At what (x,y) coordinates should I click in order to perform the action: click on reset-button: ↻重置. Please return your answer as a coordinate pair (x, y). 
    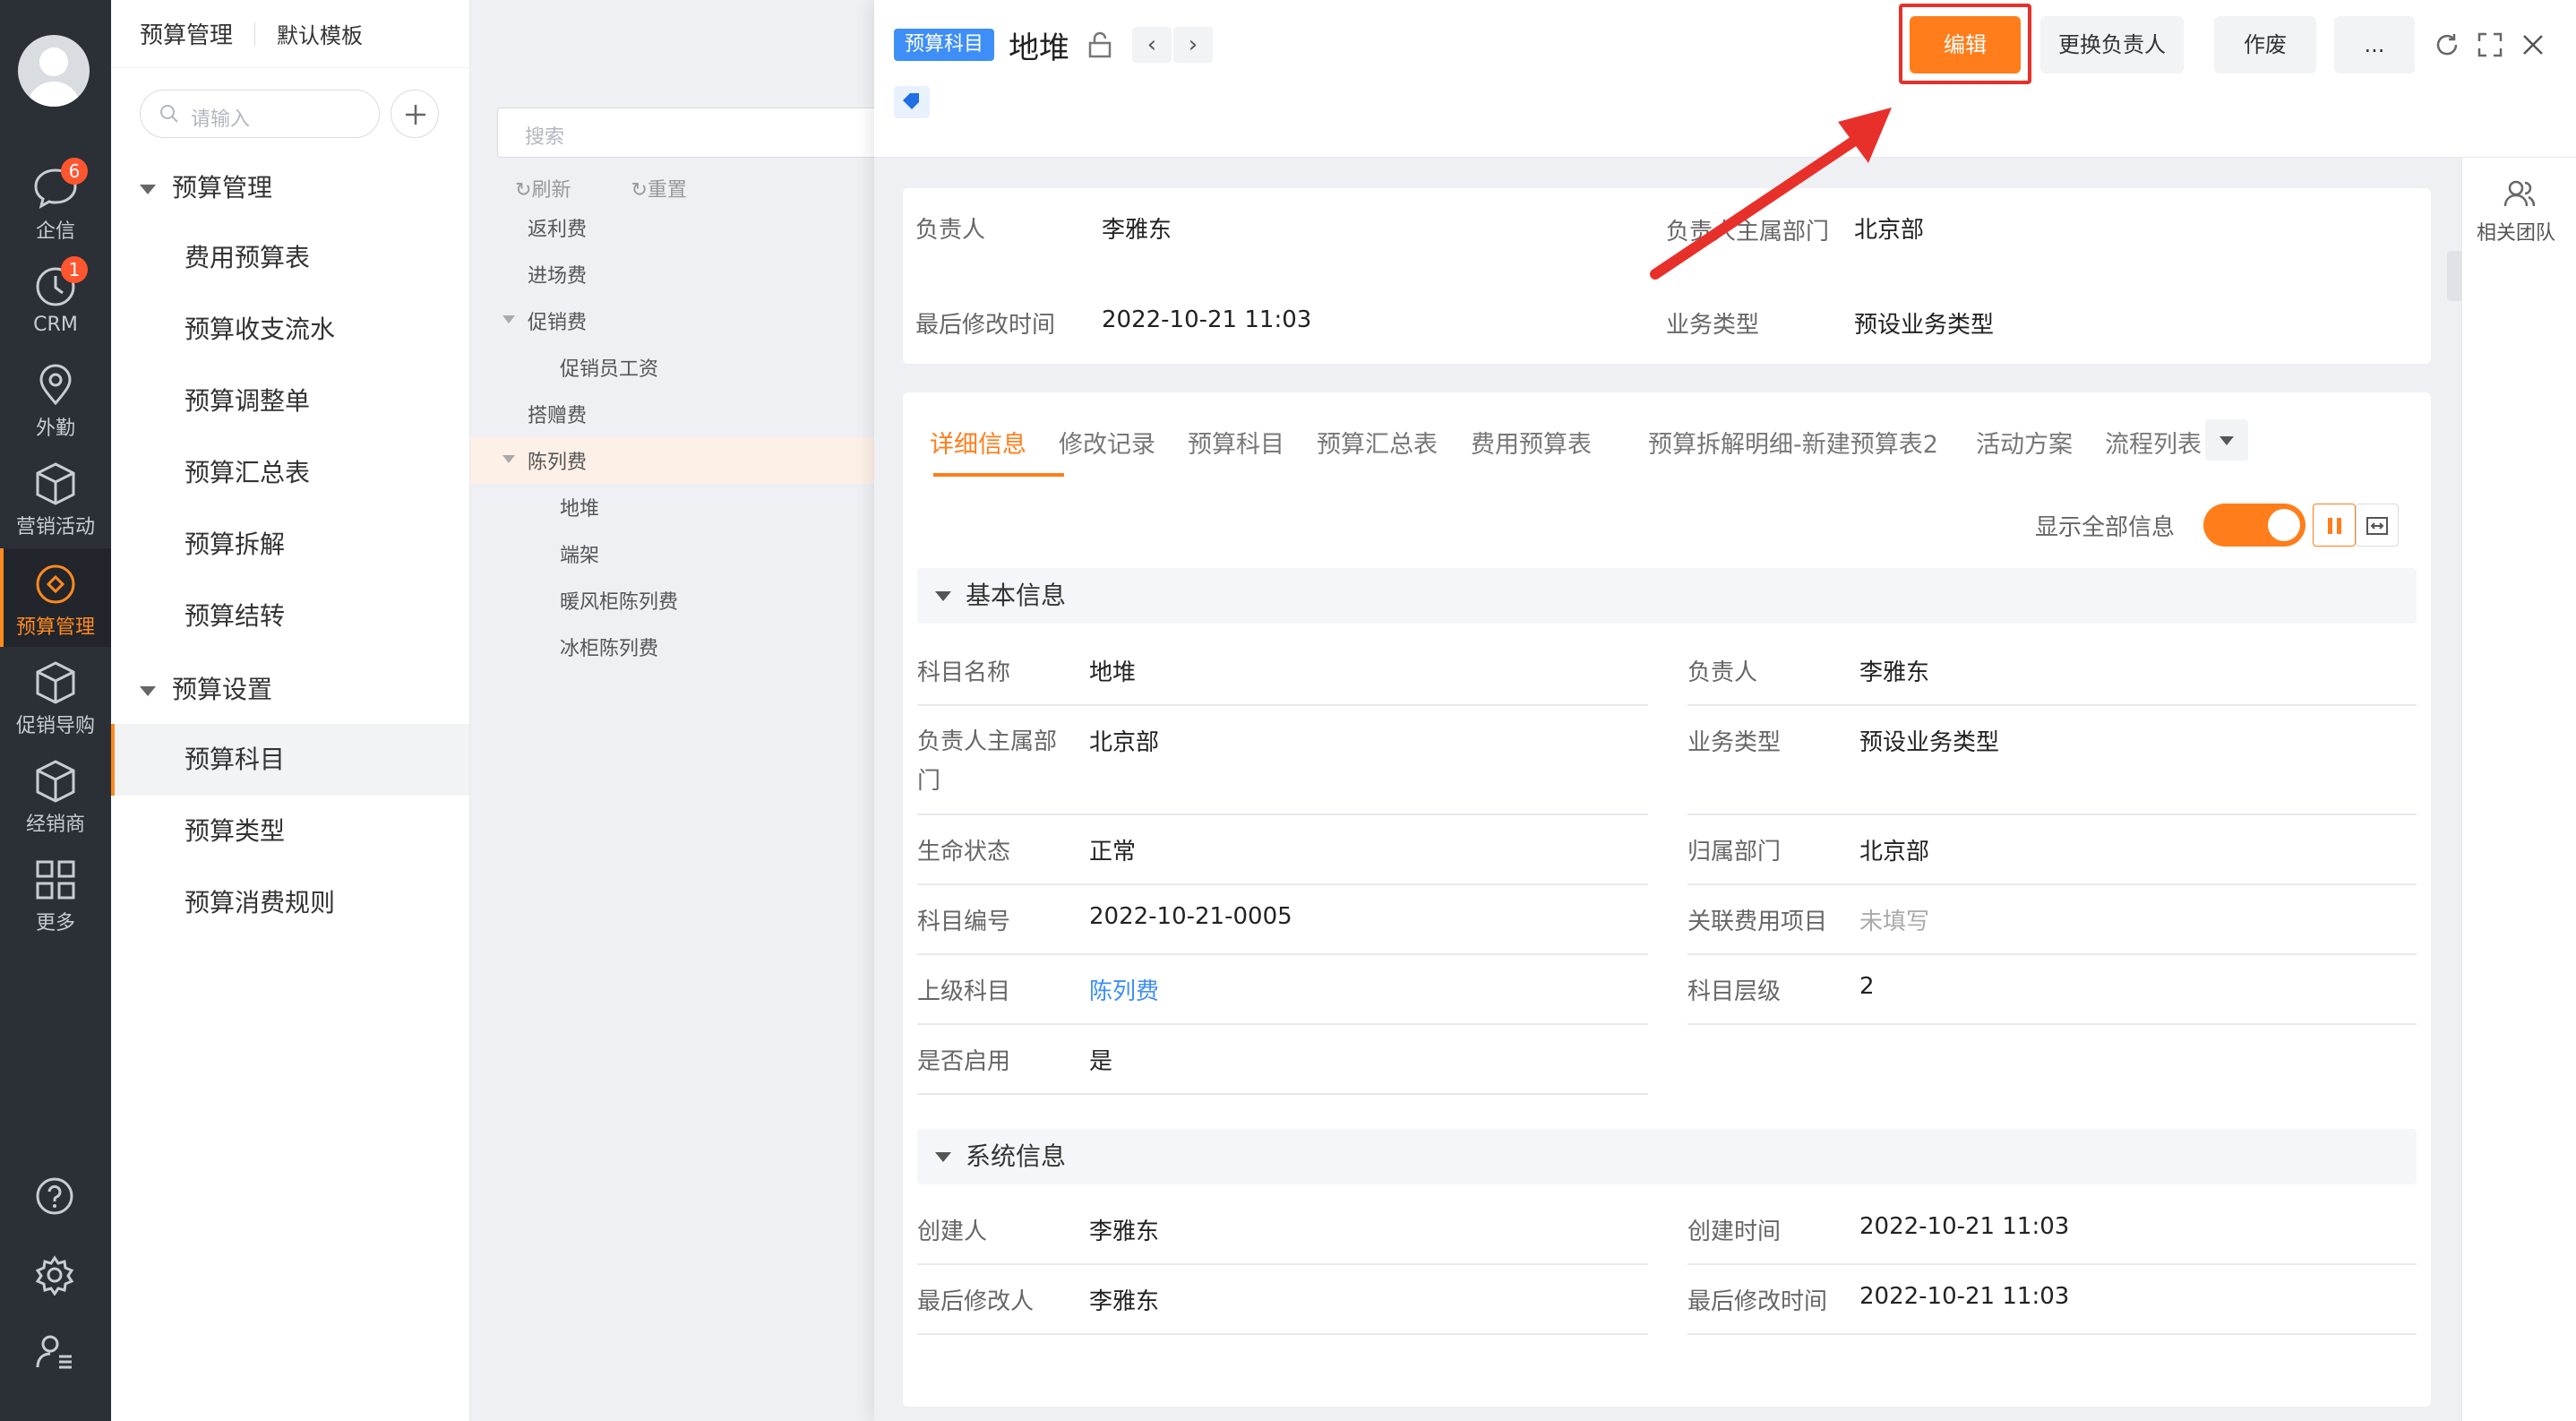
    Looking at the image, I should click on (672, 190).